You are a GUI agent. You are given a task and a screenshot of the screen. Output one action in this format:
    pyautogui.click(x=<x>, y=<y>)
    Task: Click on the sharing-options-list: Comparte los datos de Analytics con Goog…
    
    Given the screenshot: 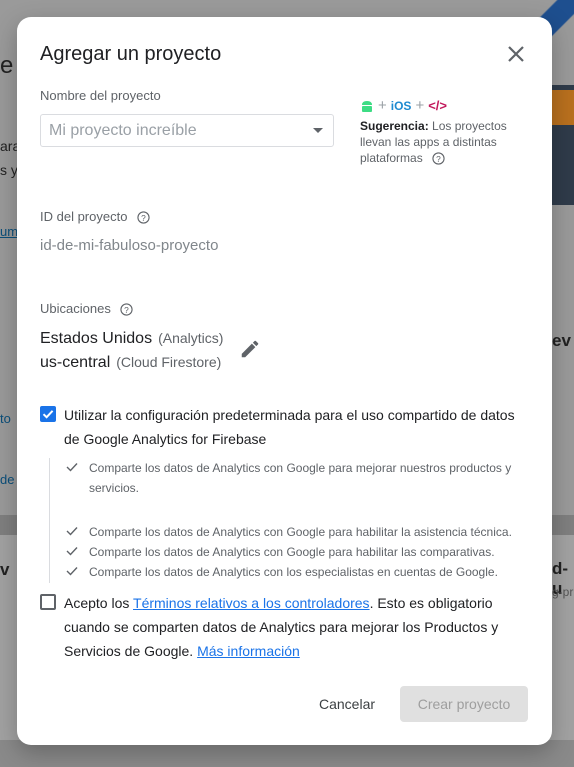 What is the action you would take?
    pyautogui.click(x=284, y=520)
    